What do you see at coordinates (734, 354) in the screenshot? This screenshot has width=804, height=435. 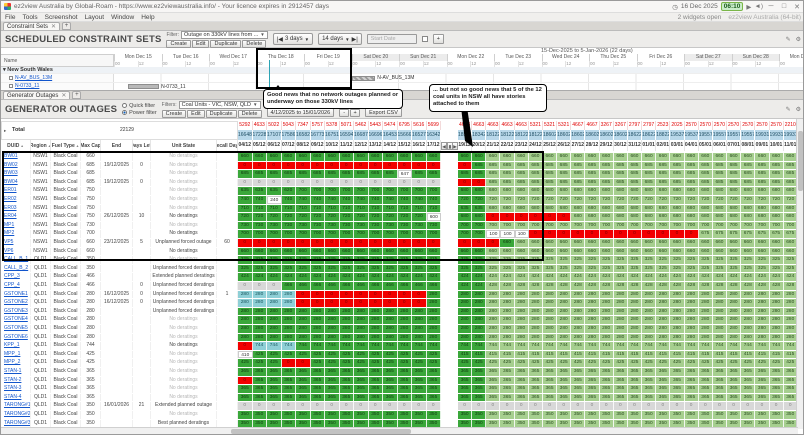 I see `availability-cell: 415` at bounding box center [734, 354].